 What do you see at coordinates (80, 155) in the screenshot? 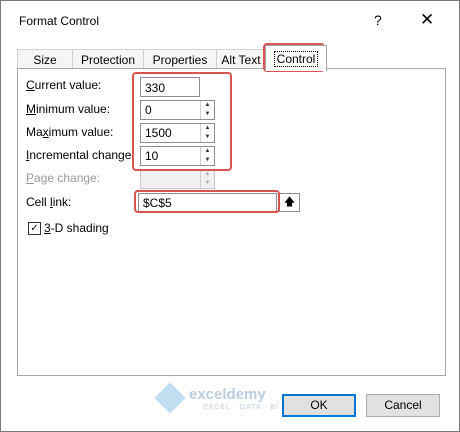
I see `incremental-change-label: Incremental change:` at bounding box center [80, 155].